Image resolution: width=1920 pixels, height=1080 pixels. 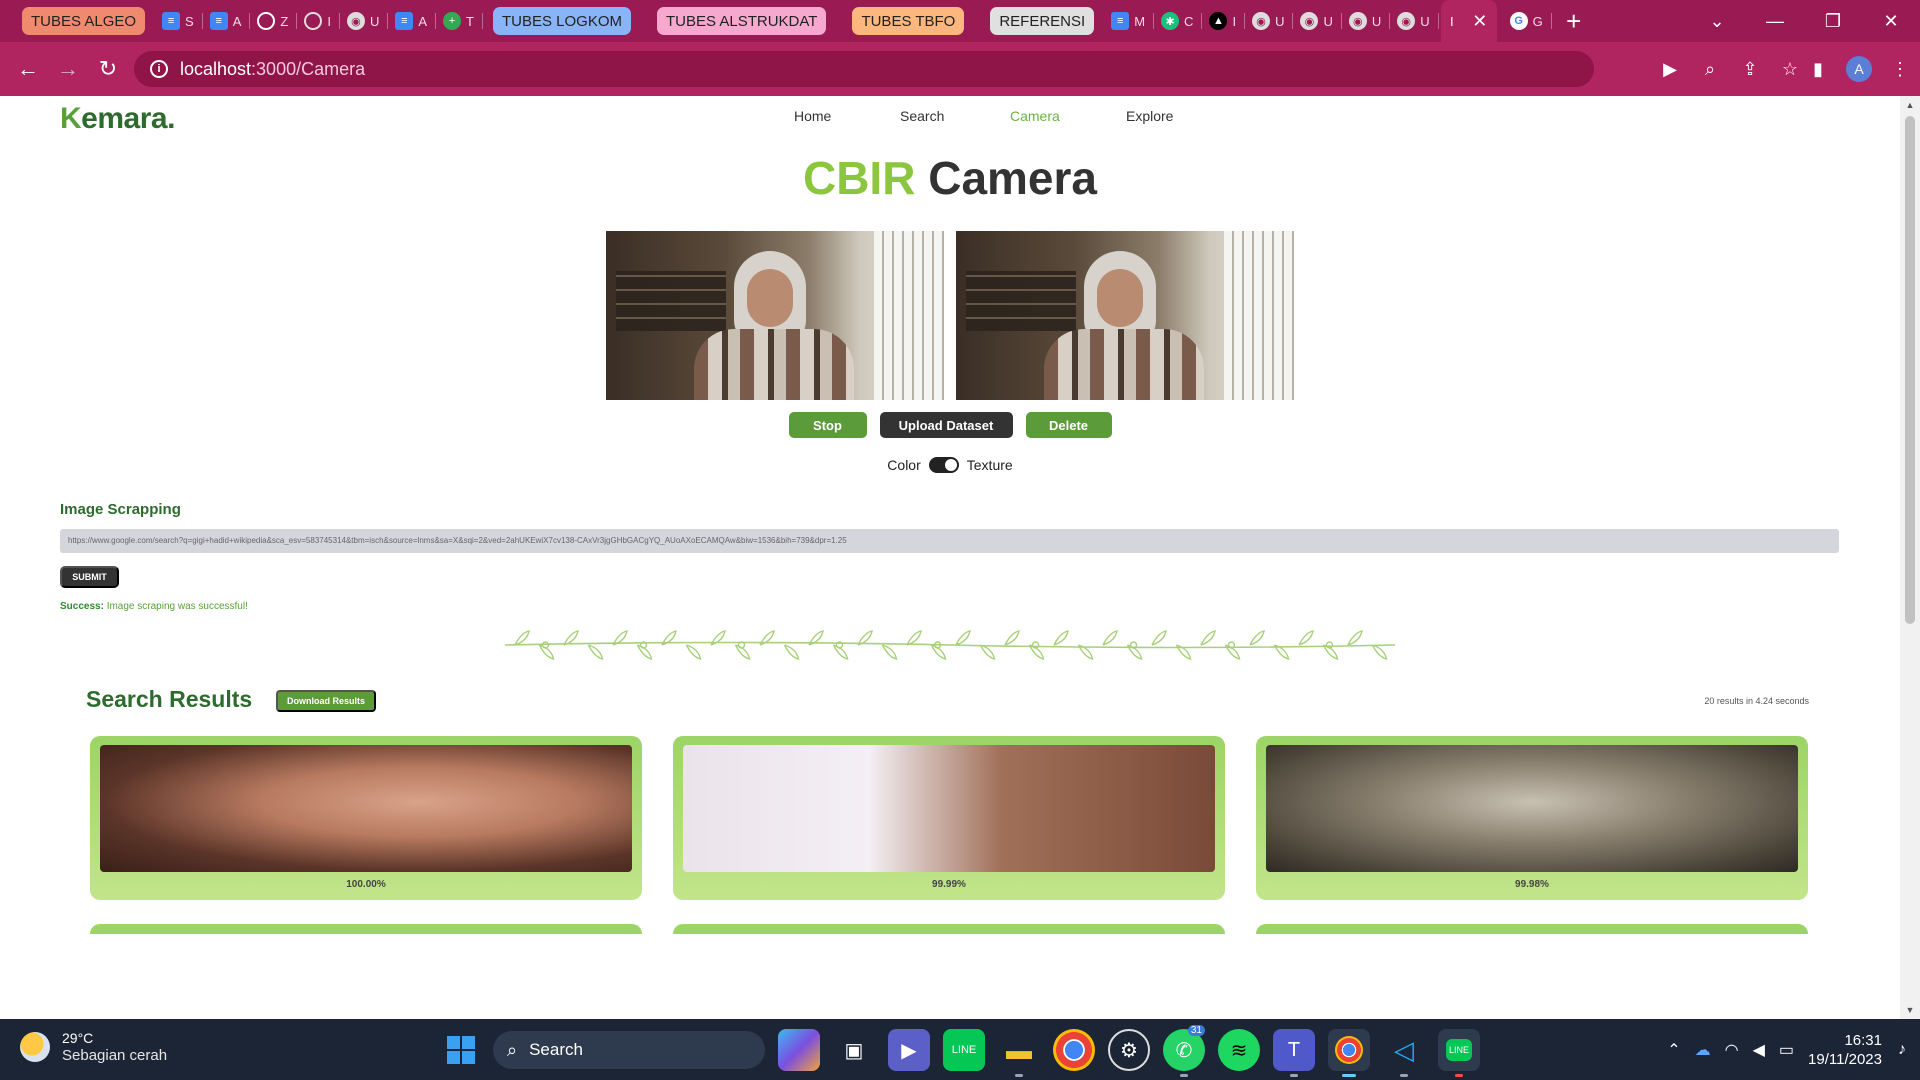 I want to click on scroll-up-icon: ▲, so click(x=1910, y=105).